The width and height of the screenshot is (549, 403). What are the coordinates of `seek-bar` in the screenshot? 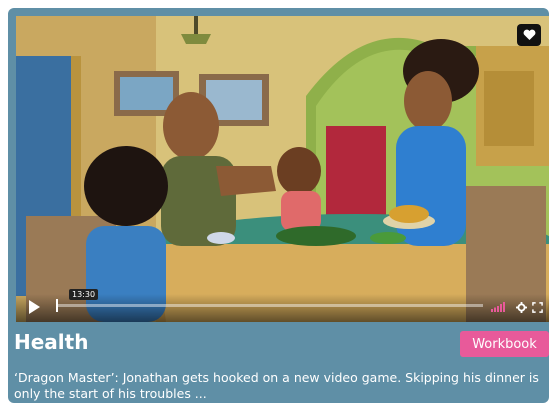 It's located at (269, 305).